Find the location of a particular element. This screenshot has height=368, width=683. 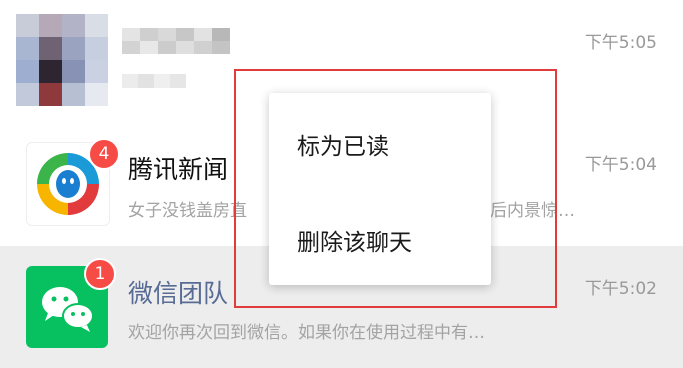

timestamp: 下午5:05 is located at coordinates (620, 43).